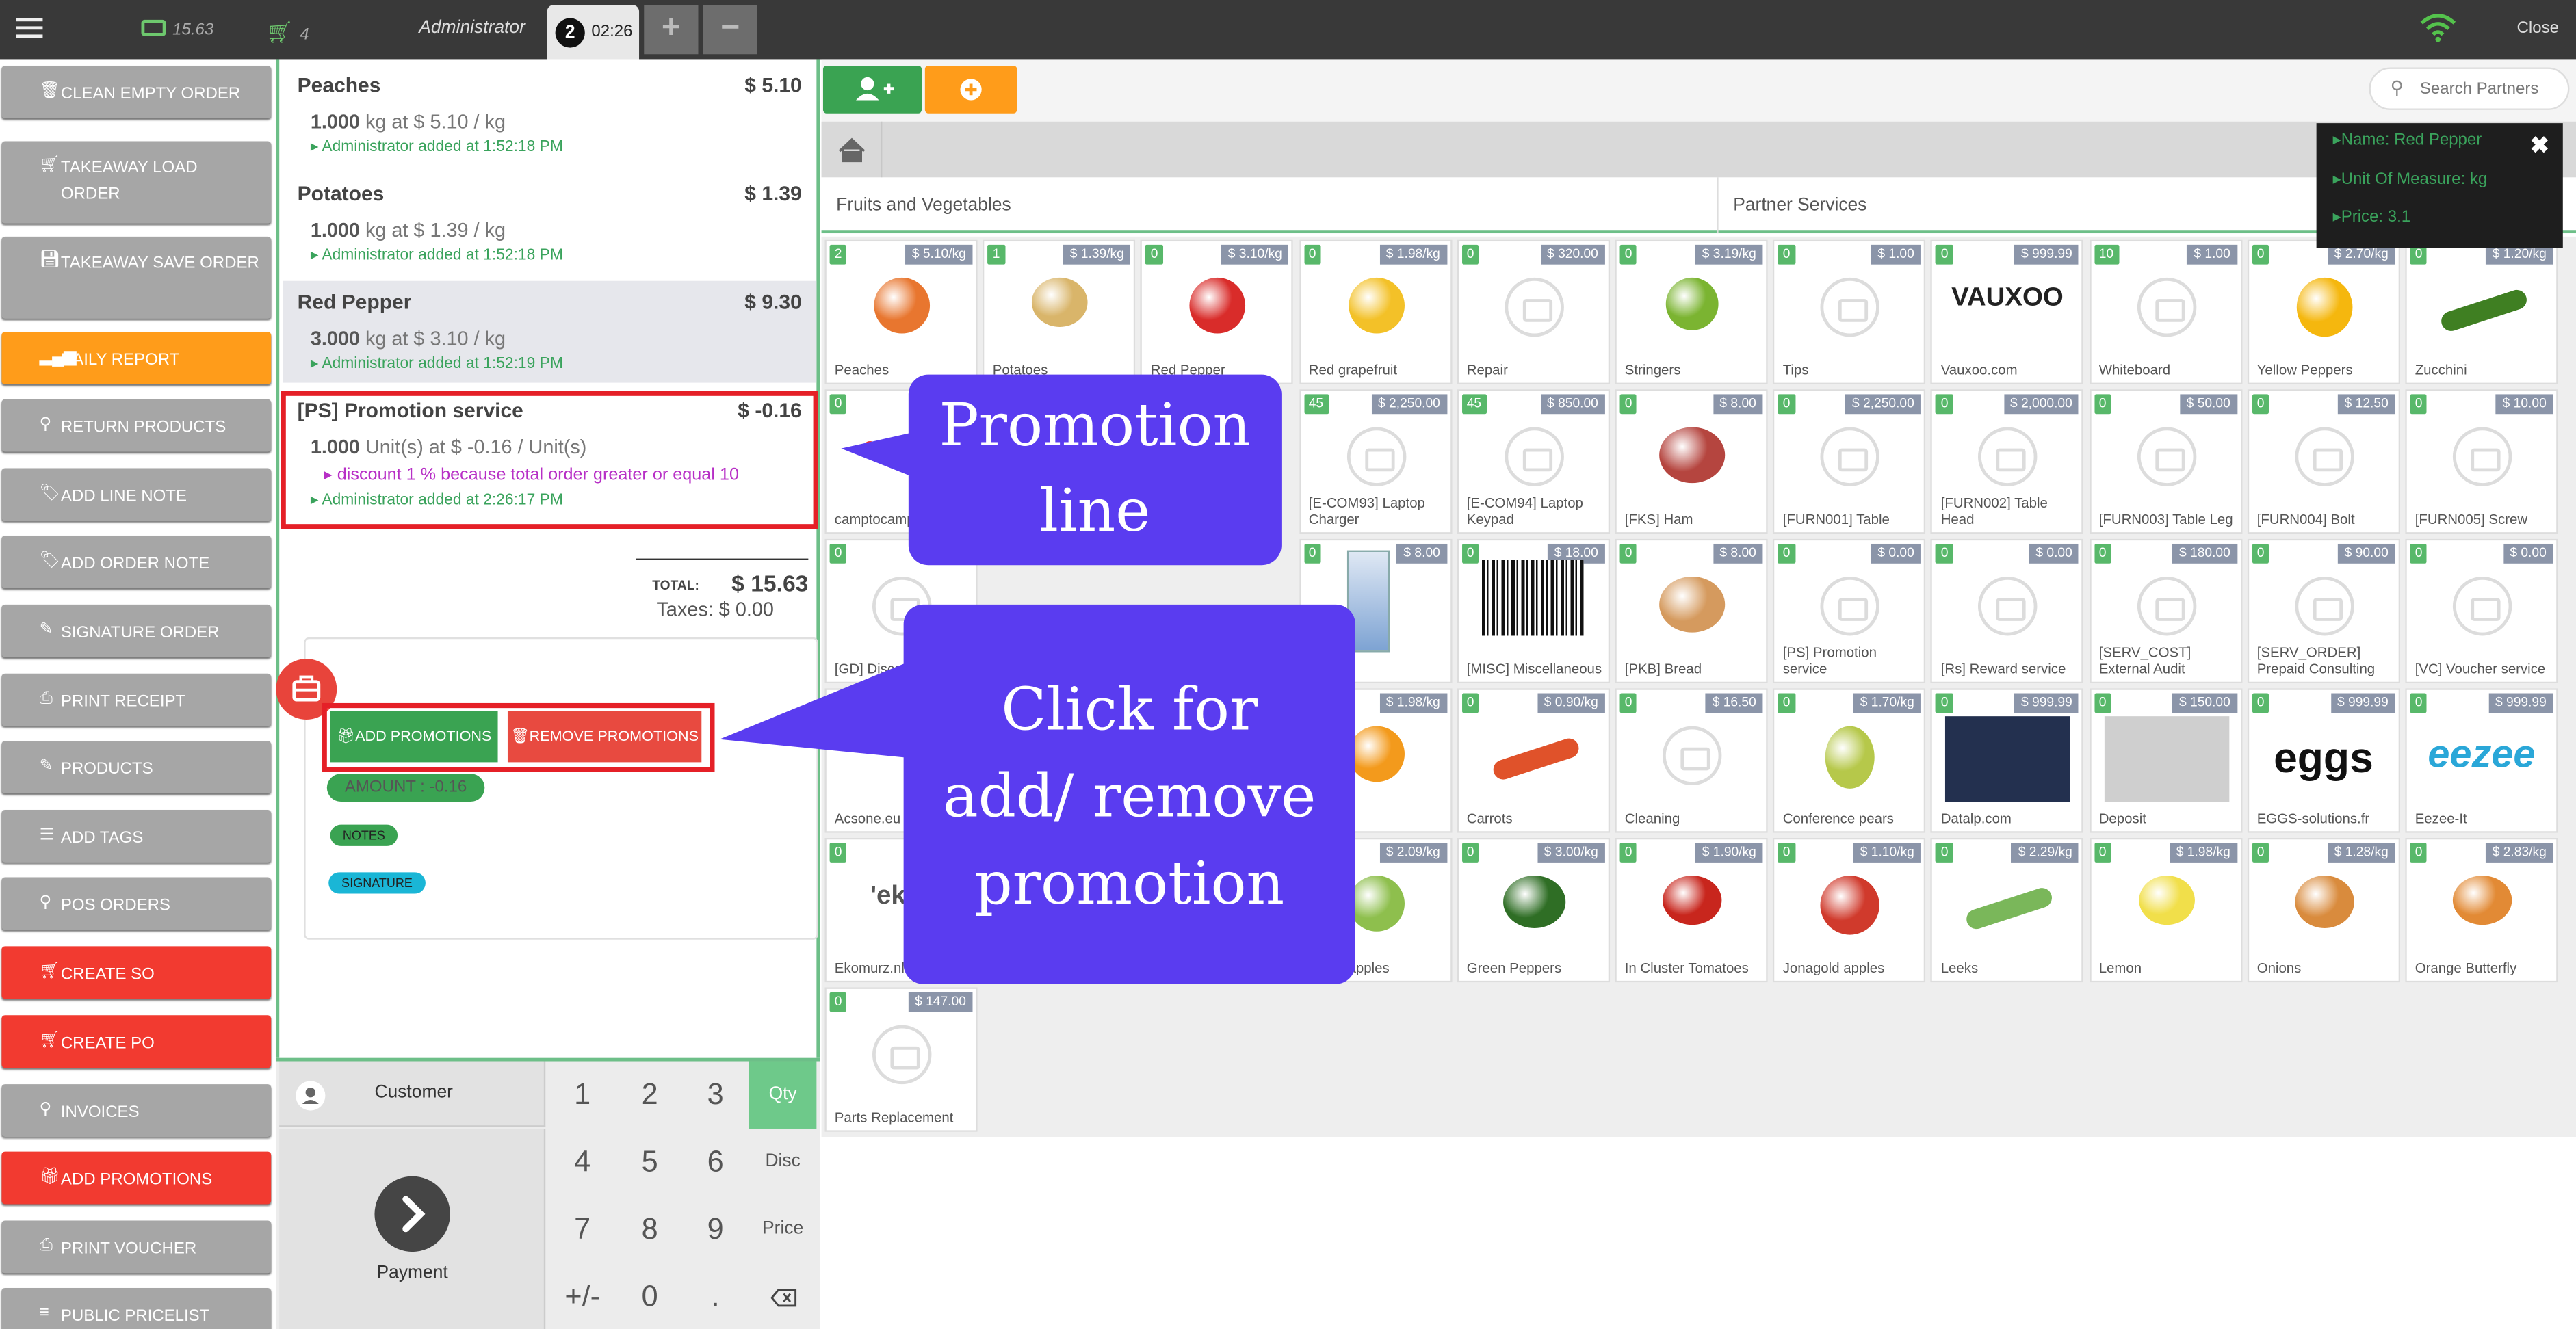  What do you see at coordinates (1691, 461) in the screenshot?
I see `product-card: 0 $ 8.00 [FKS] Ham` at bounding box center [1691, 461].